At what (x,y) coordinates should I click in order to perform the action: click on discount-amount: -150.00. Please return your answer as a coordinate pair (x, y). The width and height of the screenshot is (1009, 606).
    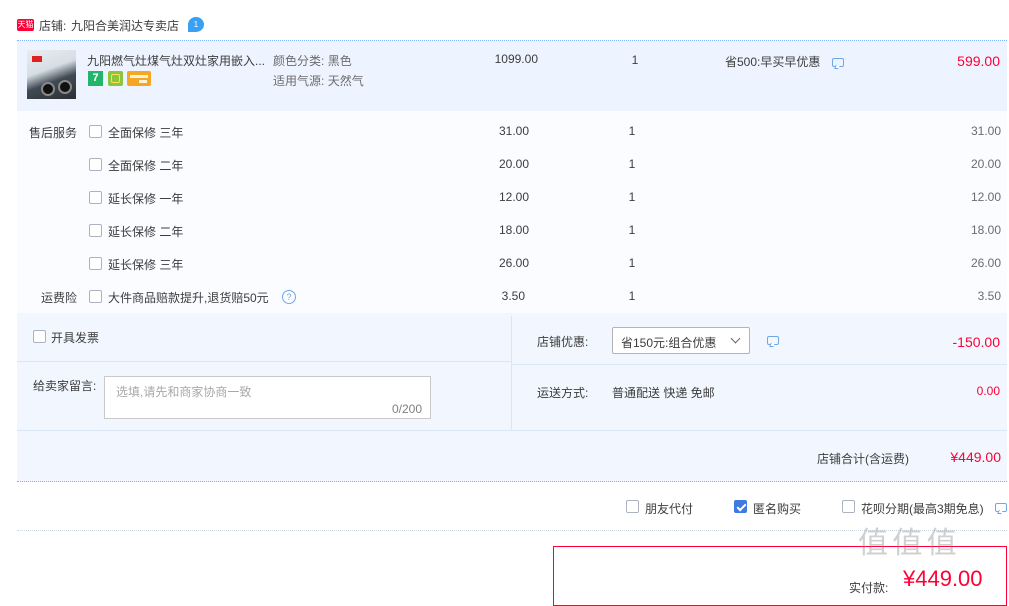
    Looking at the image, I should click on (976, 342).